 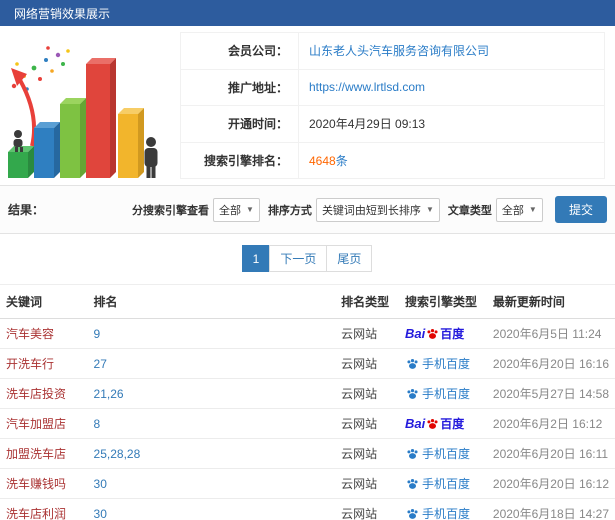 I want to click on person-figure-right, so click(x=151, y=157).